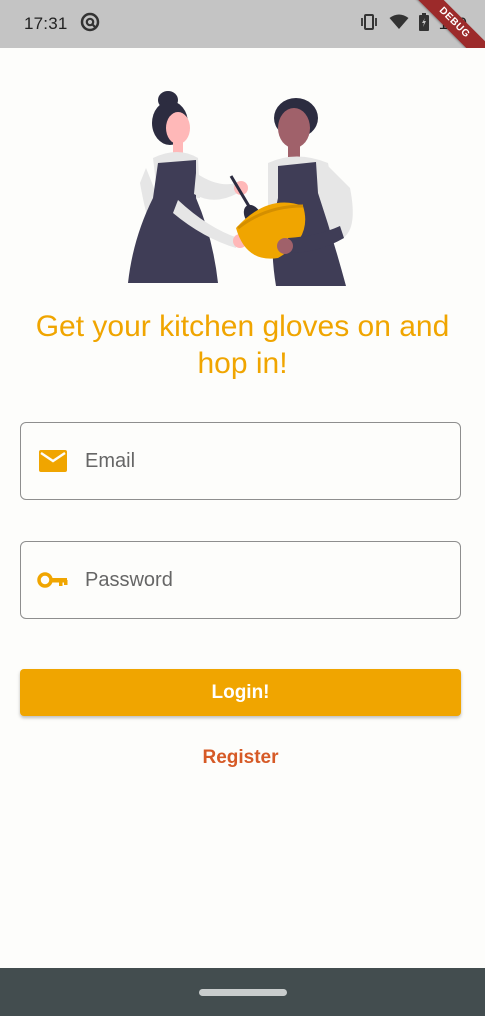 The image size is (485, 1016). I want to click on email-input, so click(272, 461).